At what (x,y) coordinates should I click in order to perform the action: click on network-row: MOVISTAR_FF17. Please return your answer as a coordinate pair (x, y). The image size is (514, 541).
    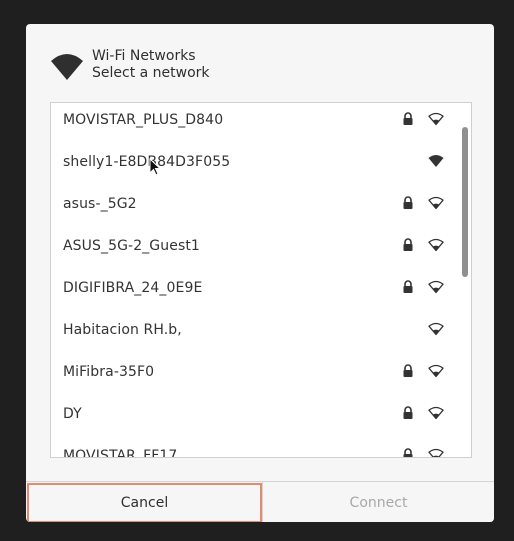
    Looking at the image, I should click on (253, 446).